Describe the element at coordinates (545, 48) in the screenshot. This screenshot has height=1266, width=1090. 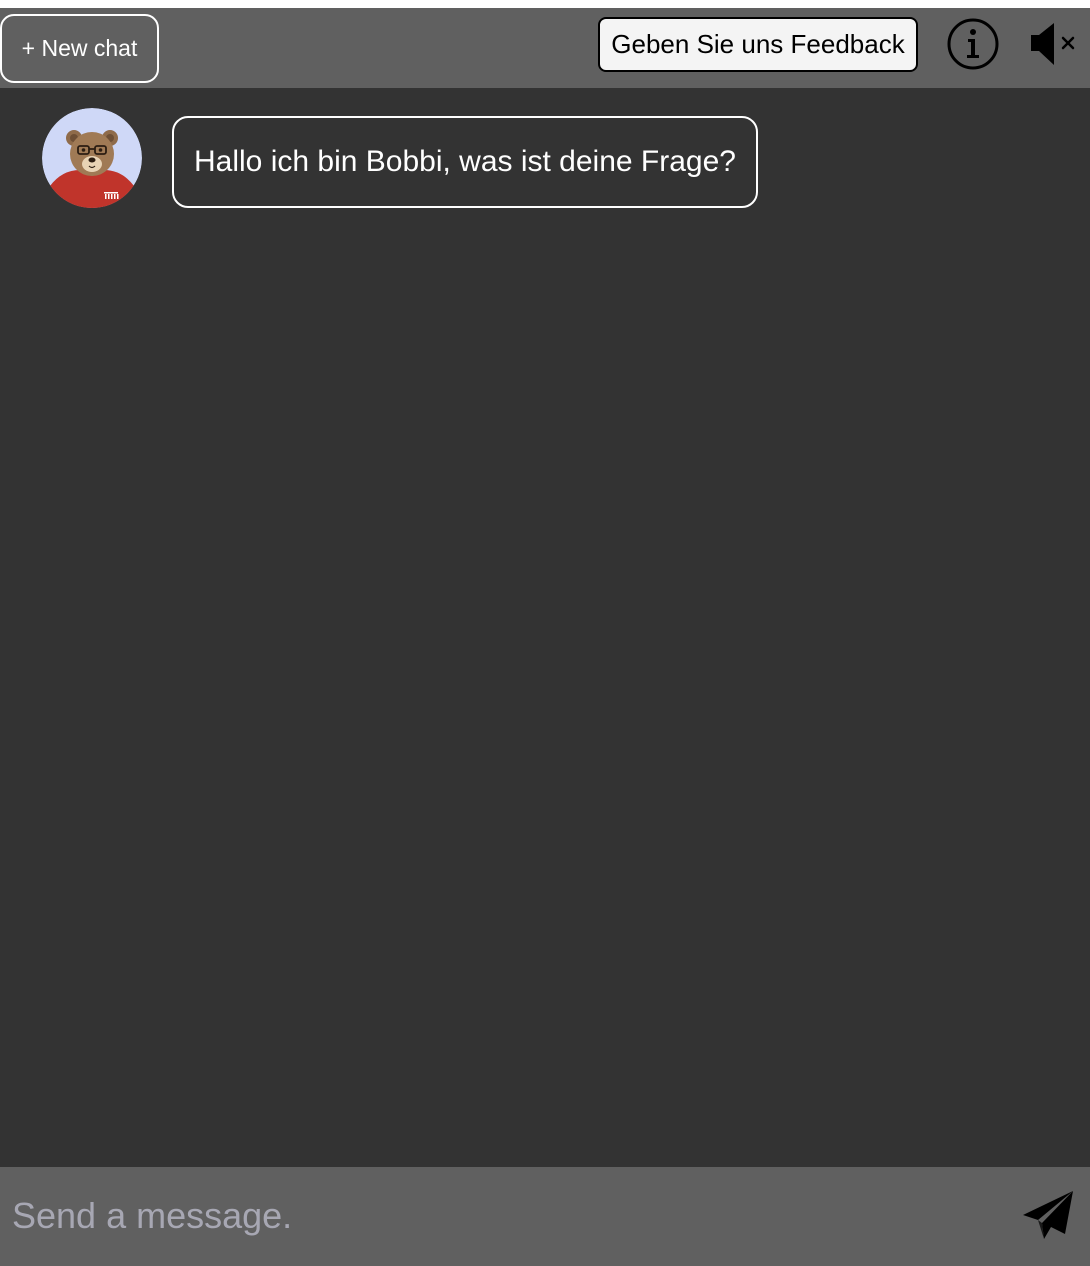
I see `top-bar: + New chat Geben Sie uns Feedback` at that location.